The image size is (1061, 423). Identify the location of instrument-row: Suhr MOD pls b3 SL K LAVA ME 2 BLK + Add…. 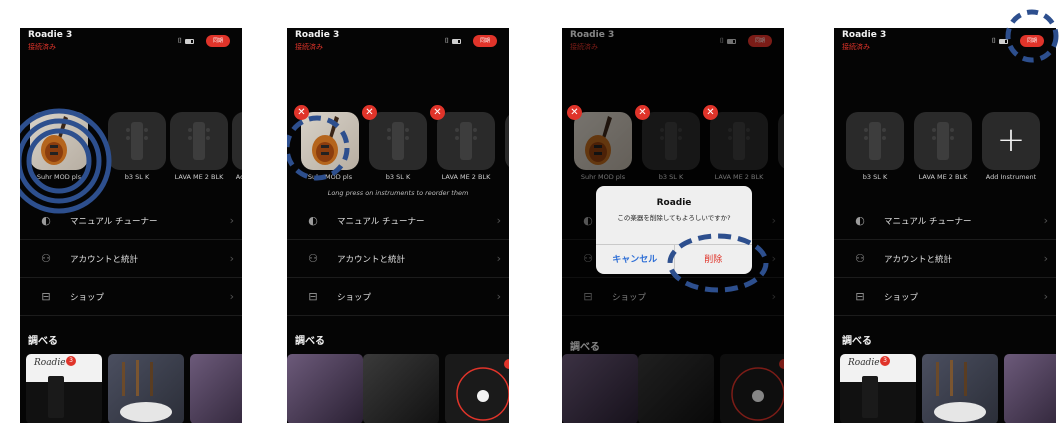
(131, 147).